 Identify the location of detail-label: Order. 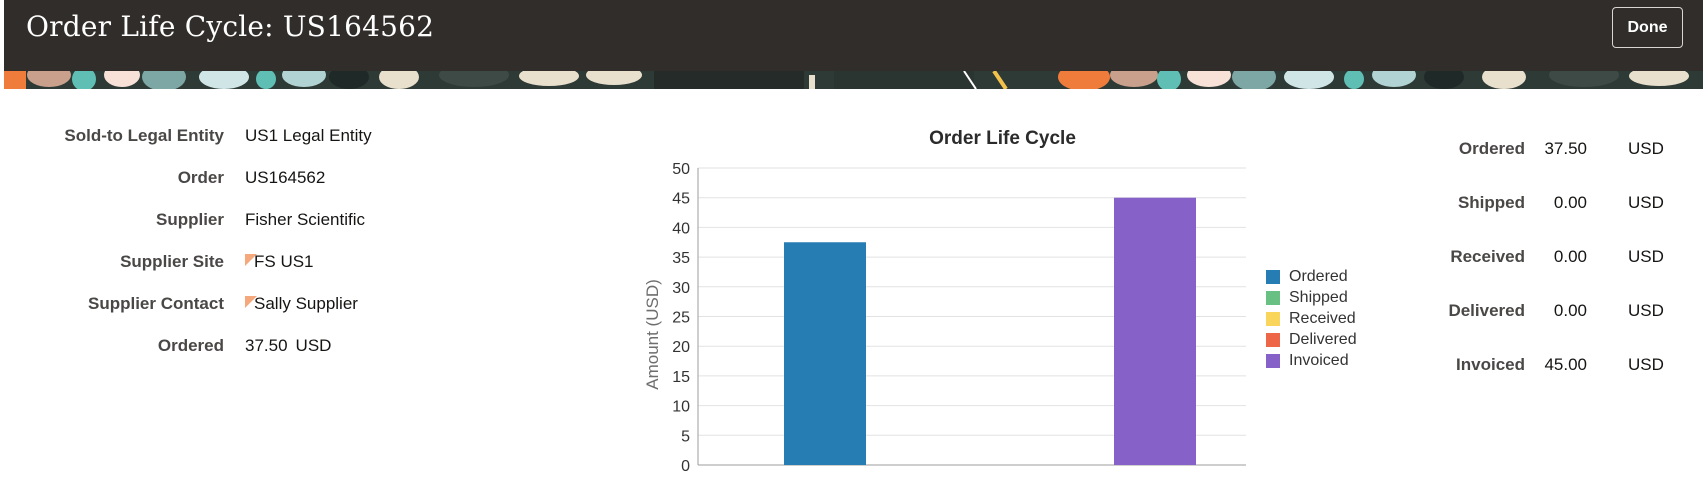
(200, 177).